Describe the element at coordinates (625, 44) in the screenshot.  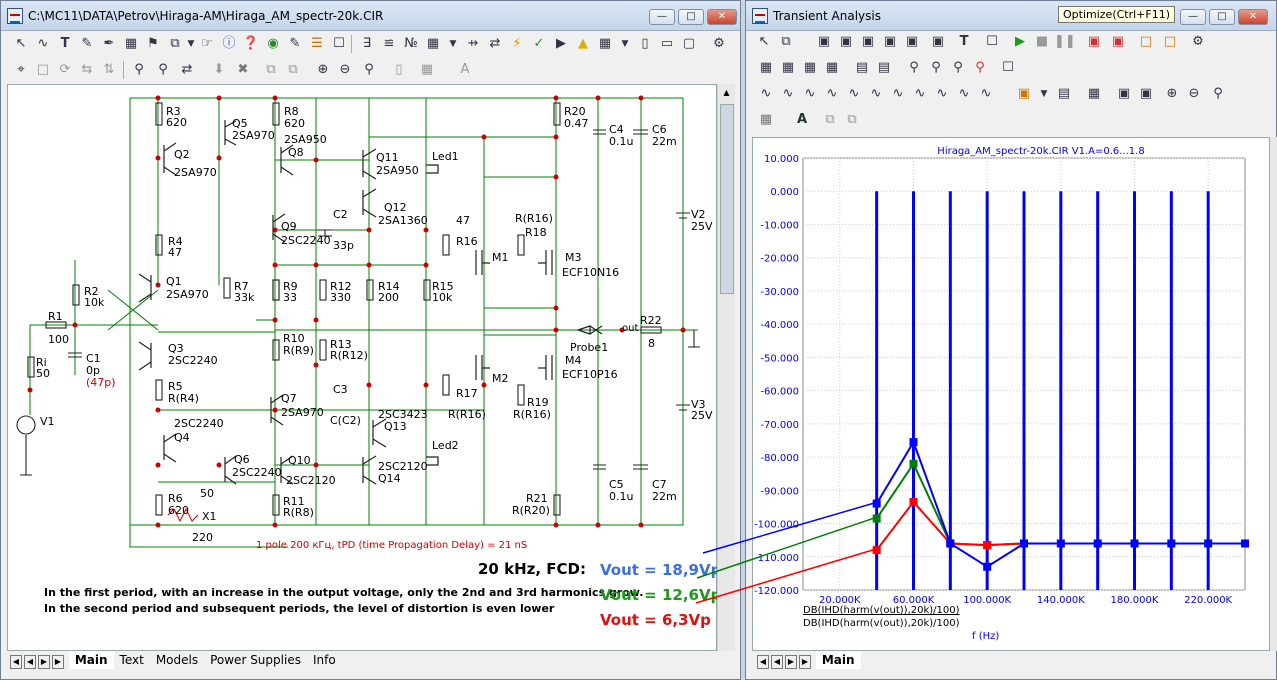
I see `dropdown3-icon: ▼` at that location.